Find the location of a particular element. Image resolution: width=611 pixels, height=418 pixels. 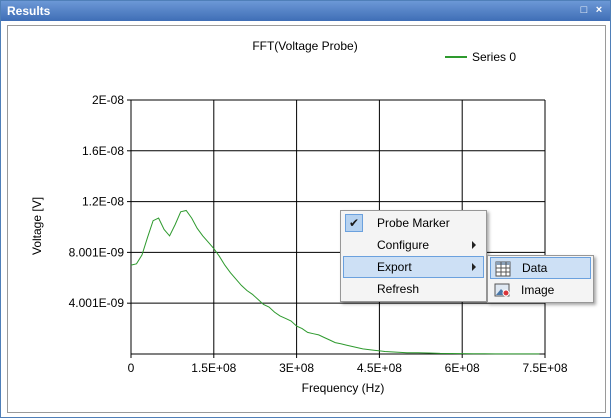

export-submenu: Data Image is located at coordinates (540, 279).